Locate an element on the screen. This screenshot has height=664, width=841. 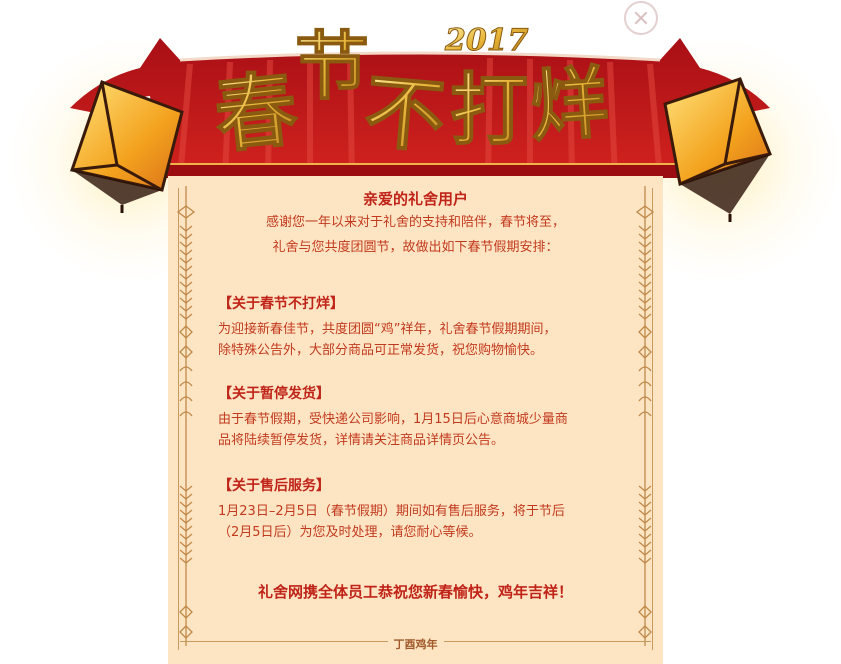
close-button is located at coordinates (641, 18).